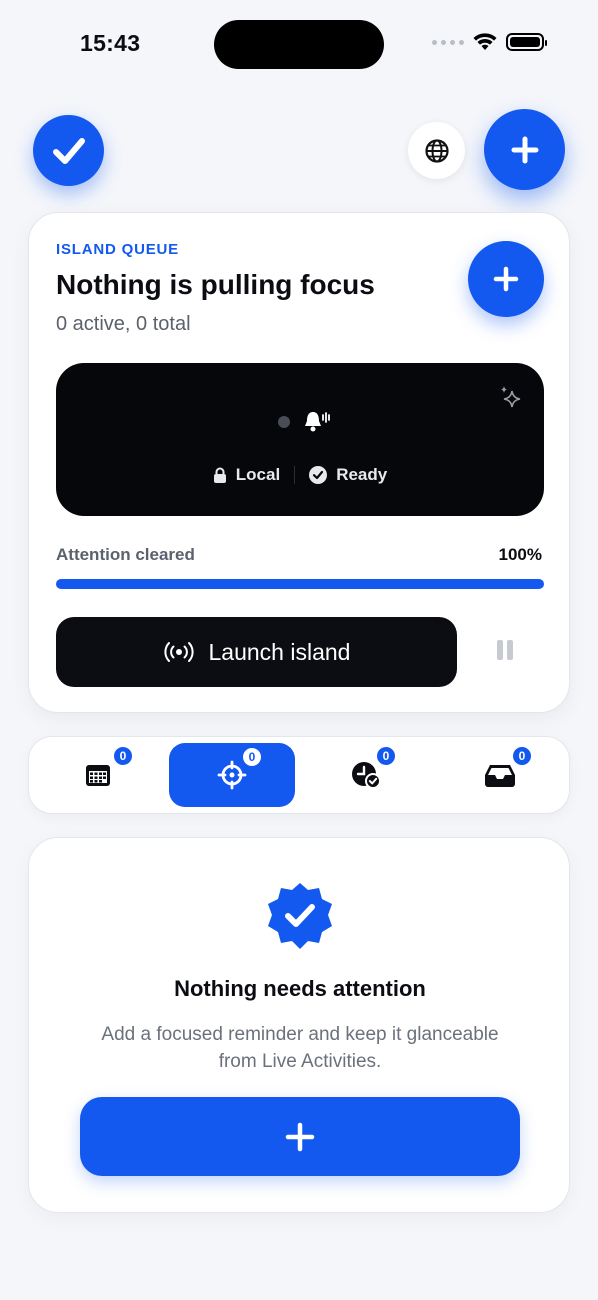  I want to click on queue-title: Nothing is pulling focus, so click(215, 284).